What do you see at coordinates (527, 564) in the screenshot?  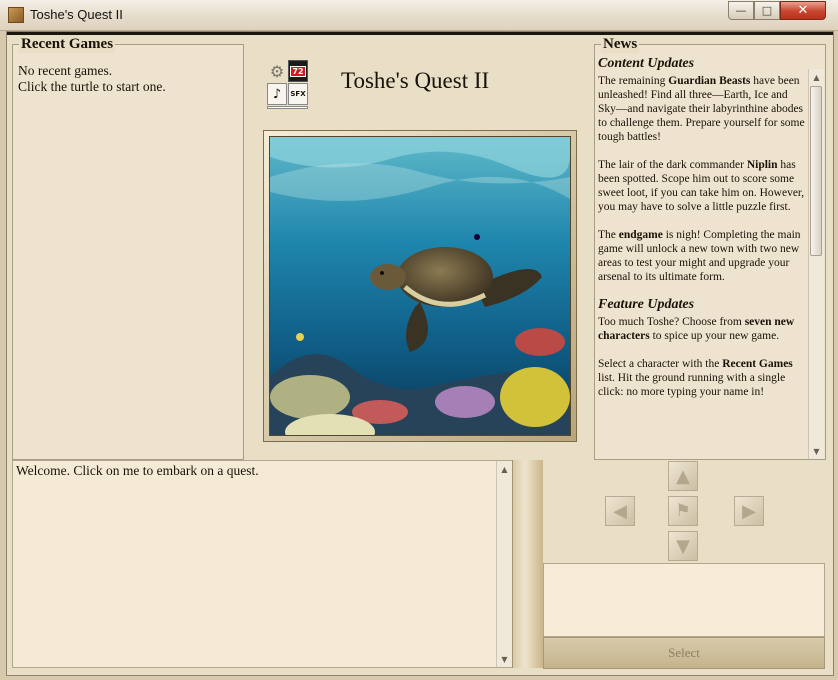 I see `decorative-ornament` at bounding box center [527, 564].